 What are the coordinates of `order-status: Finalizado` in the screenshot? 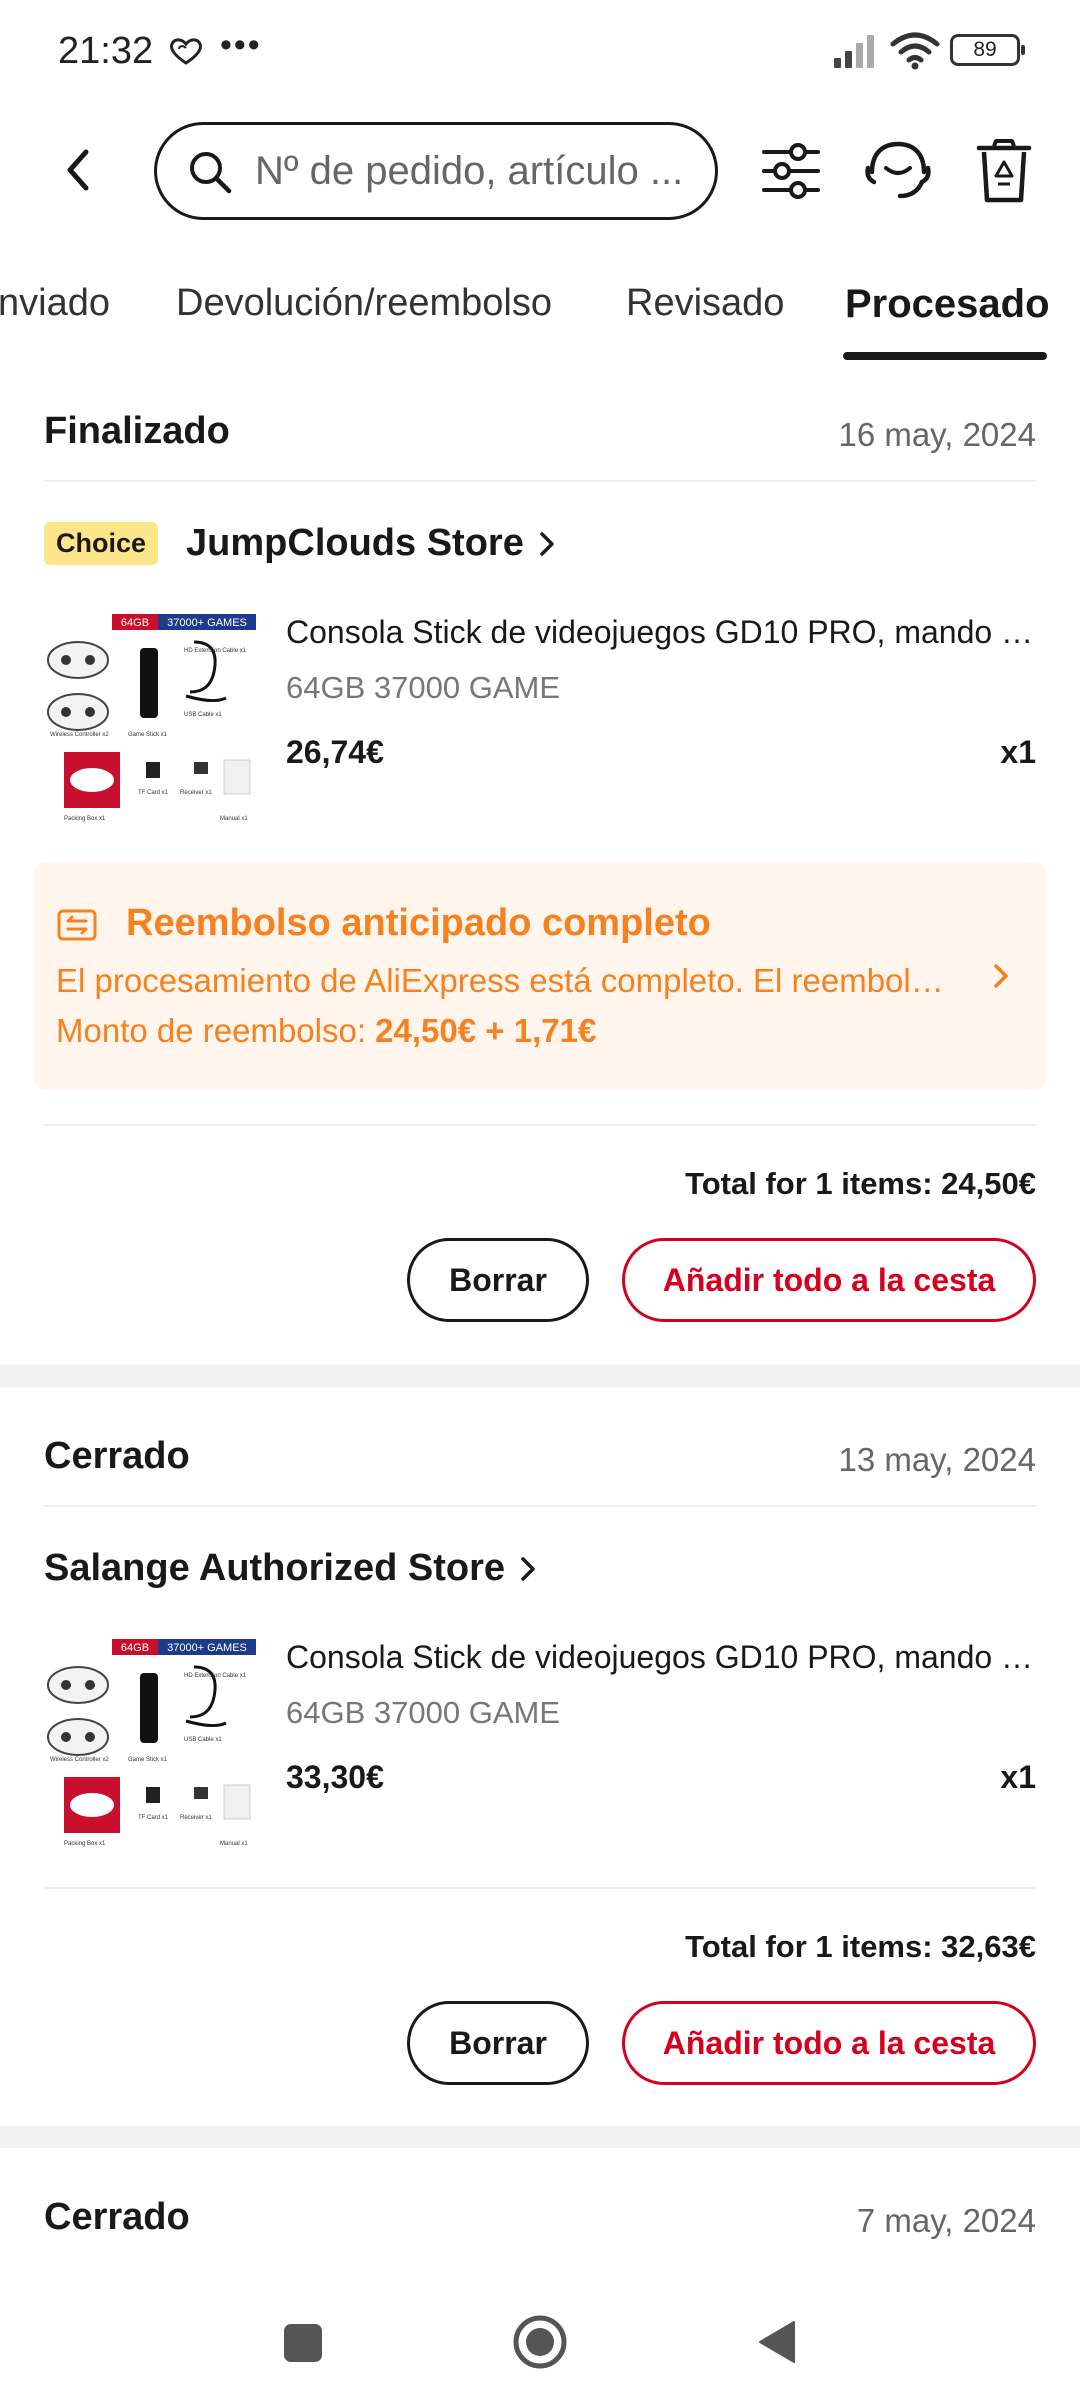 It's located at (137, 431).